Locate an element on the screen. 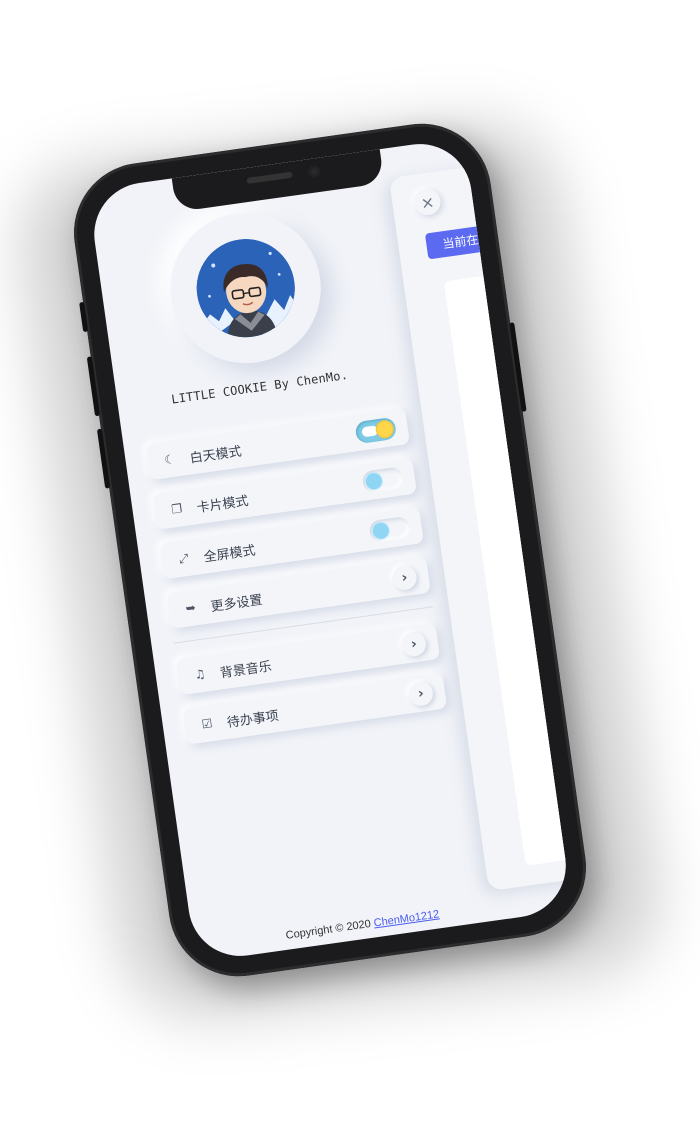 This screenshot has height=1134, width=700. day-mode-toggle is located at coordinates (376, 430).